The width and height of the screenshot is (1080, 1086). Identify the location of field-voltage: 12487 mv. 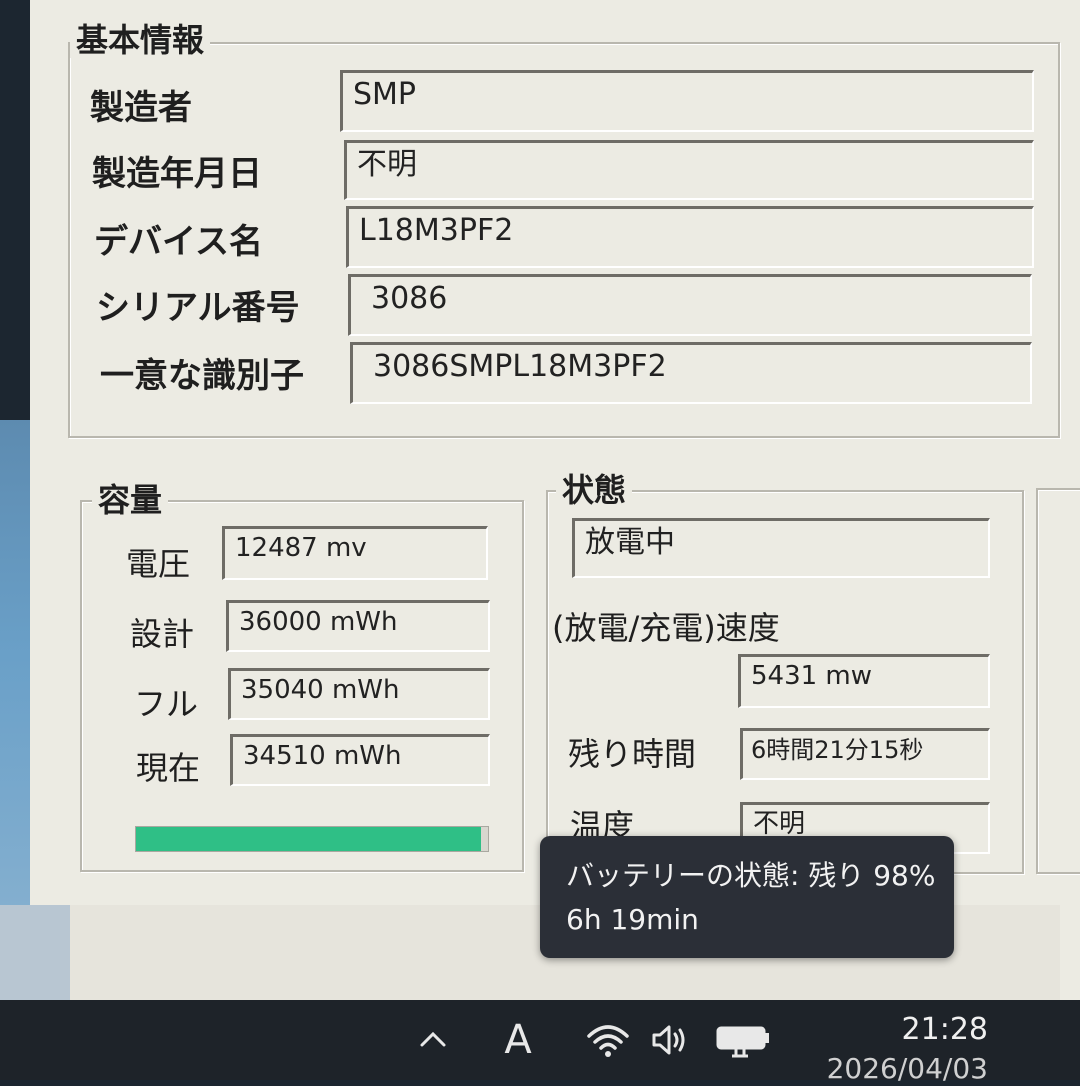
(355, 553).